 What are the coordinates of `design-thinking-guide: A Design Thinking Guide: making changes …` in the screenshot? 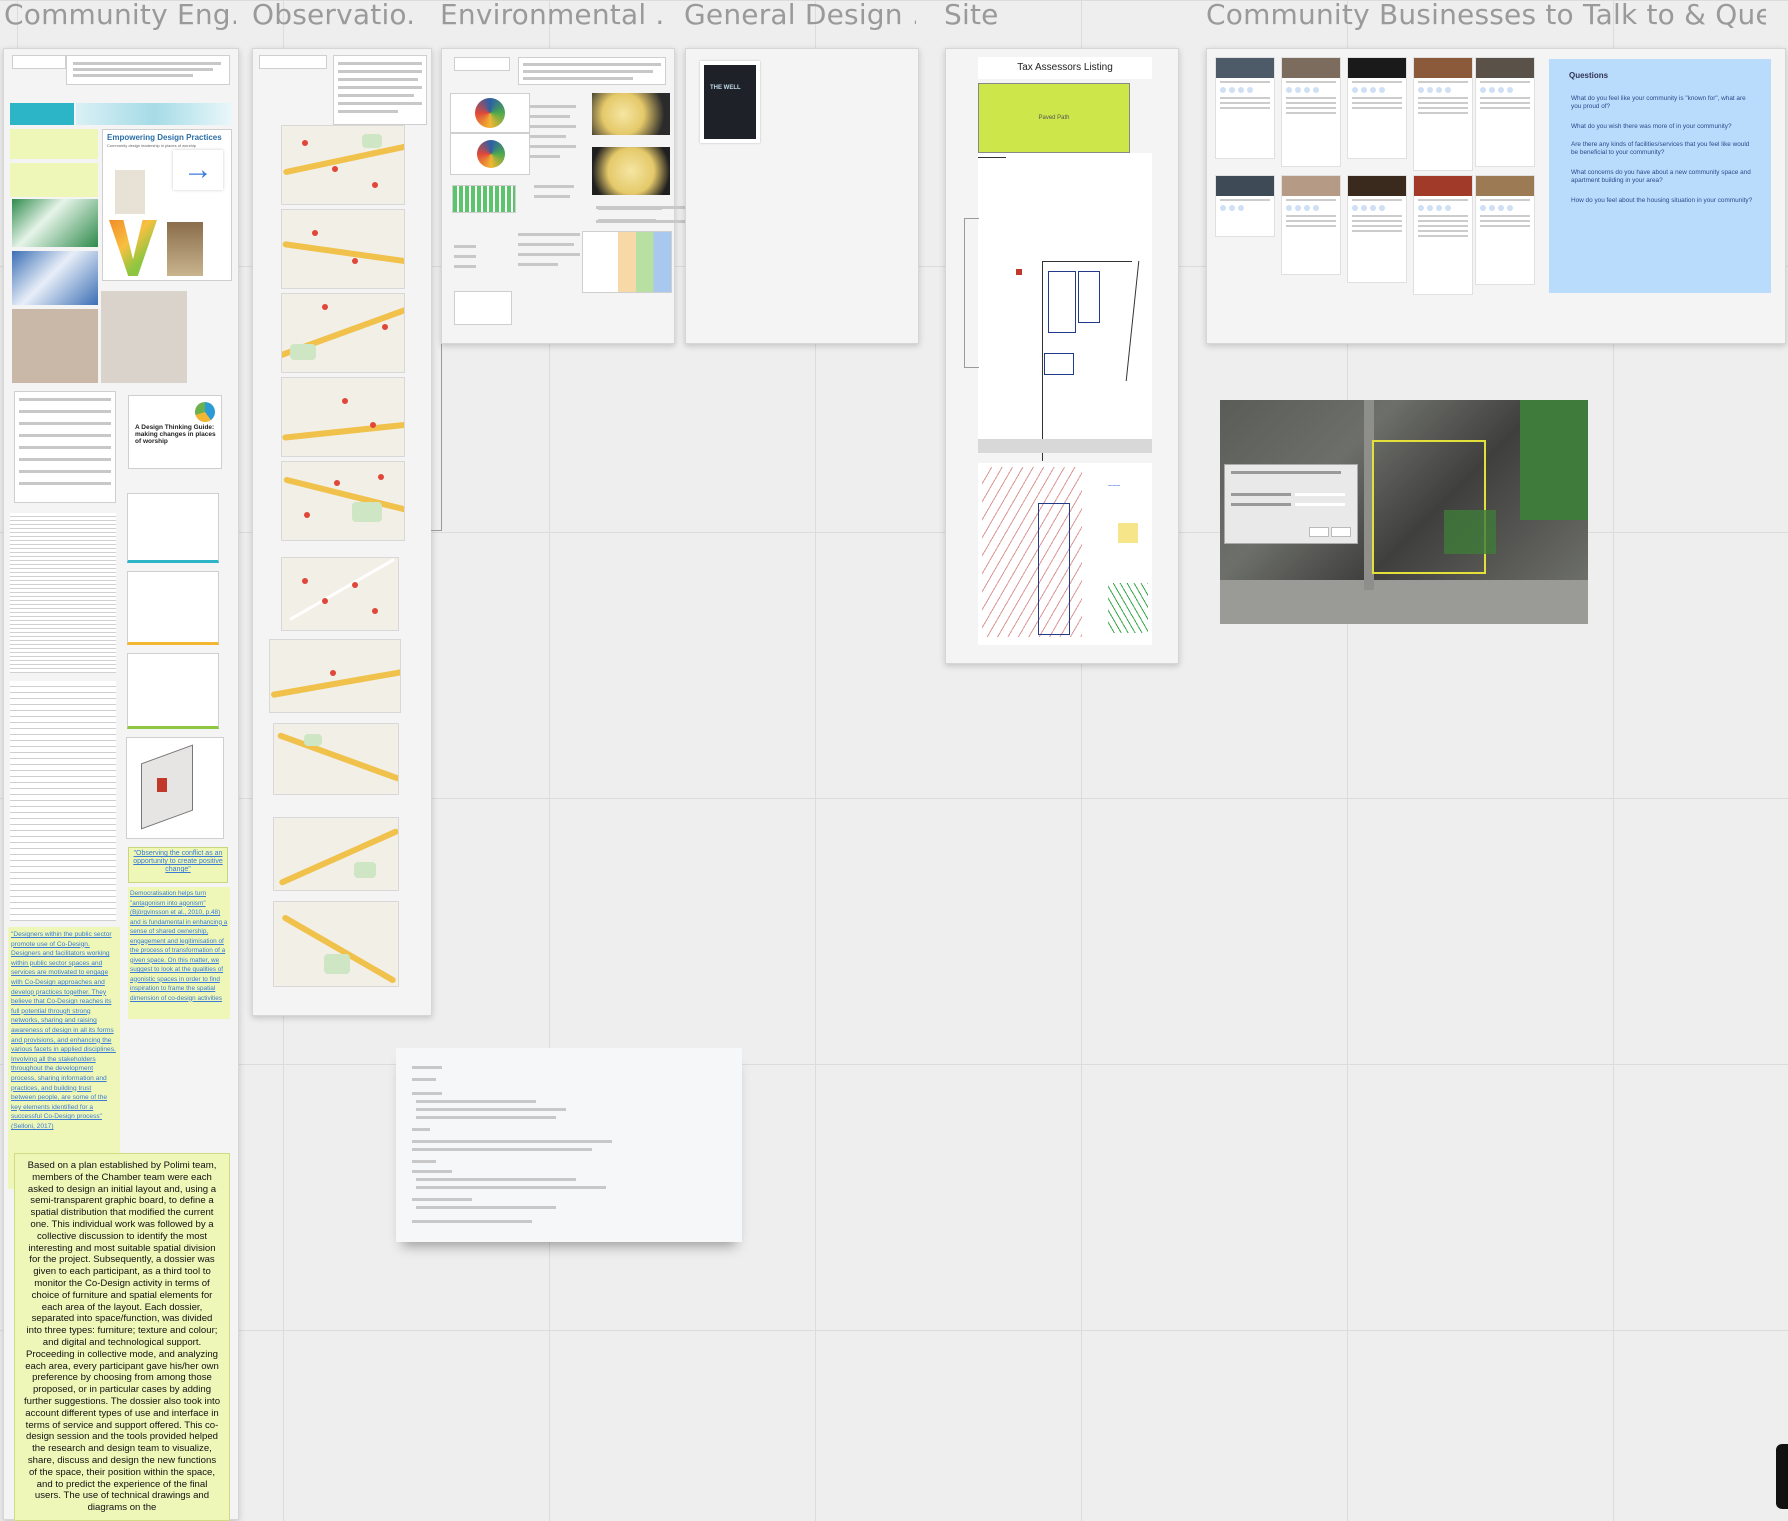 It's located at (175, 432).